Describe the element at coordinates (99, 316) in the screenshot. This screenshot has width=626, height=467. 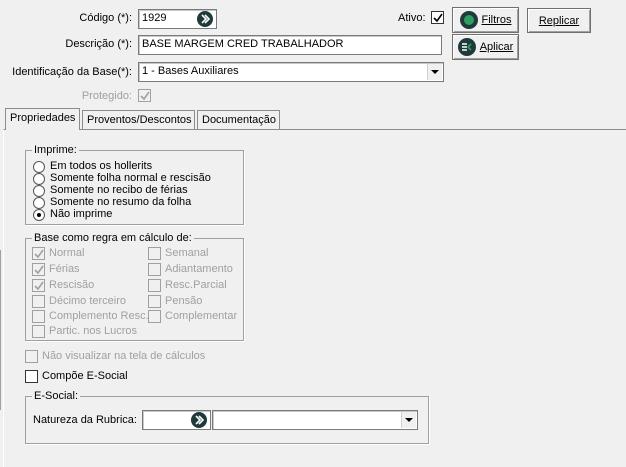
I see `base-complemento-resc-label: Complemento Resc.` at that location.